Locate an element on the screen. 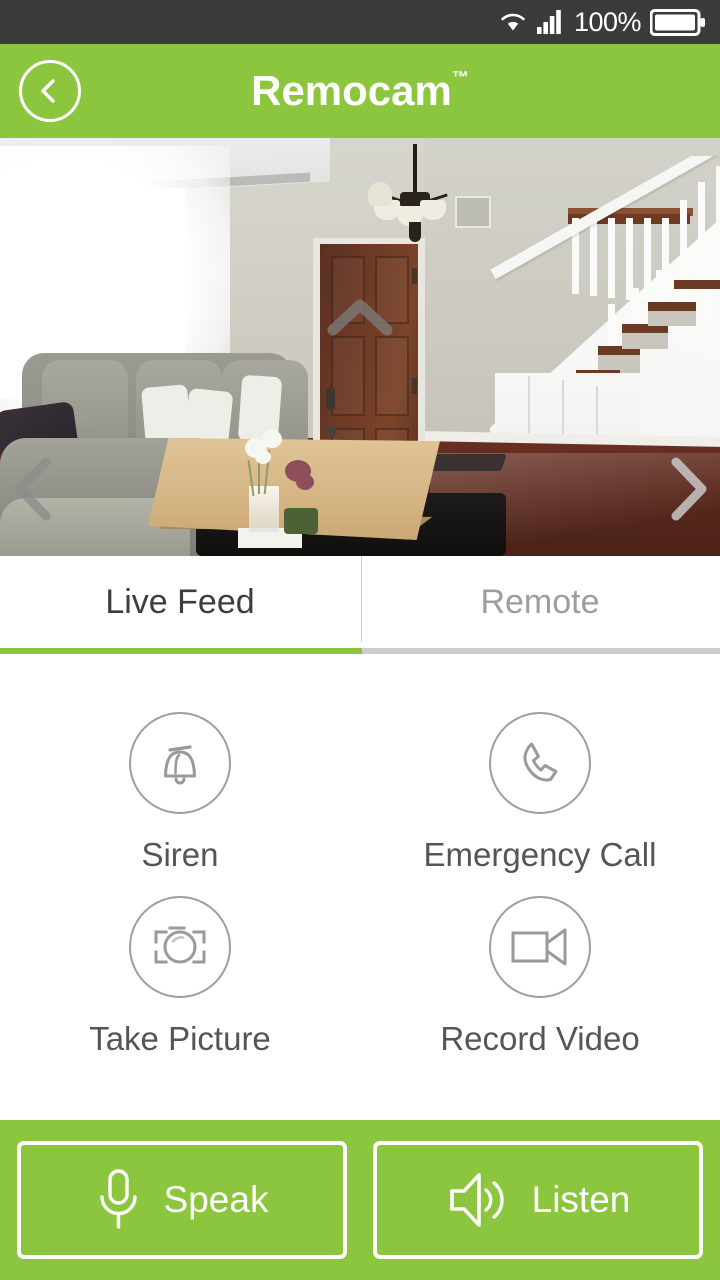 This screenshot has height=1280, width=720. action-label: Siren is located at coordinates (180, 854).